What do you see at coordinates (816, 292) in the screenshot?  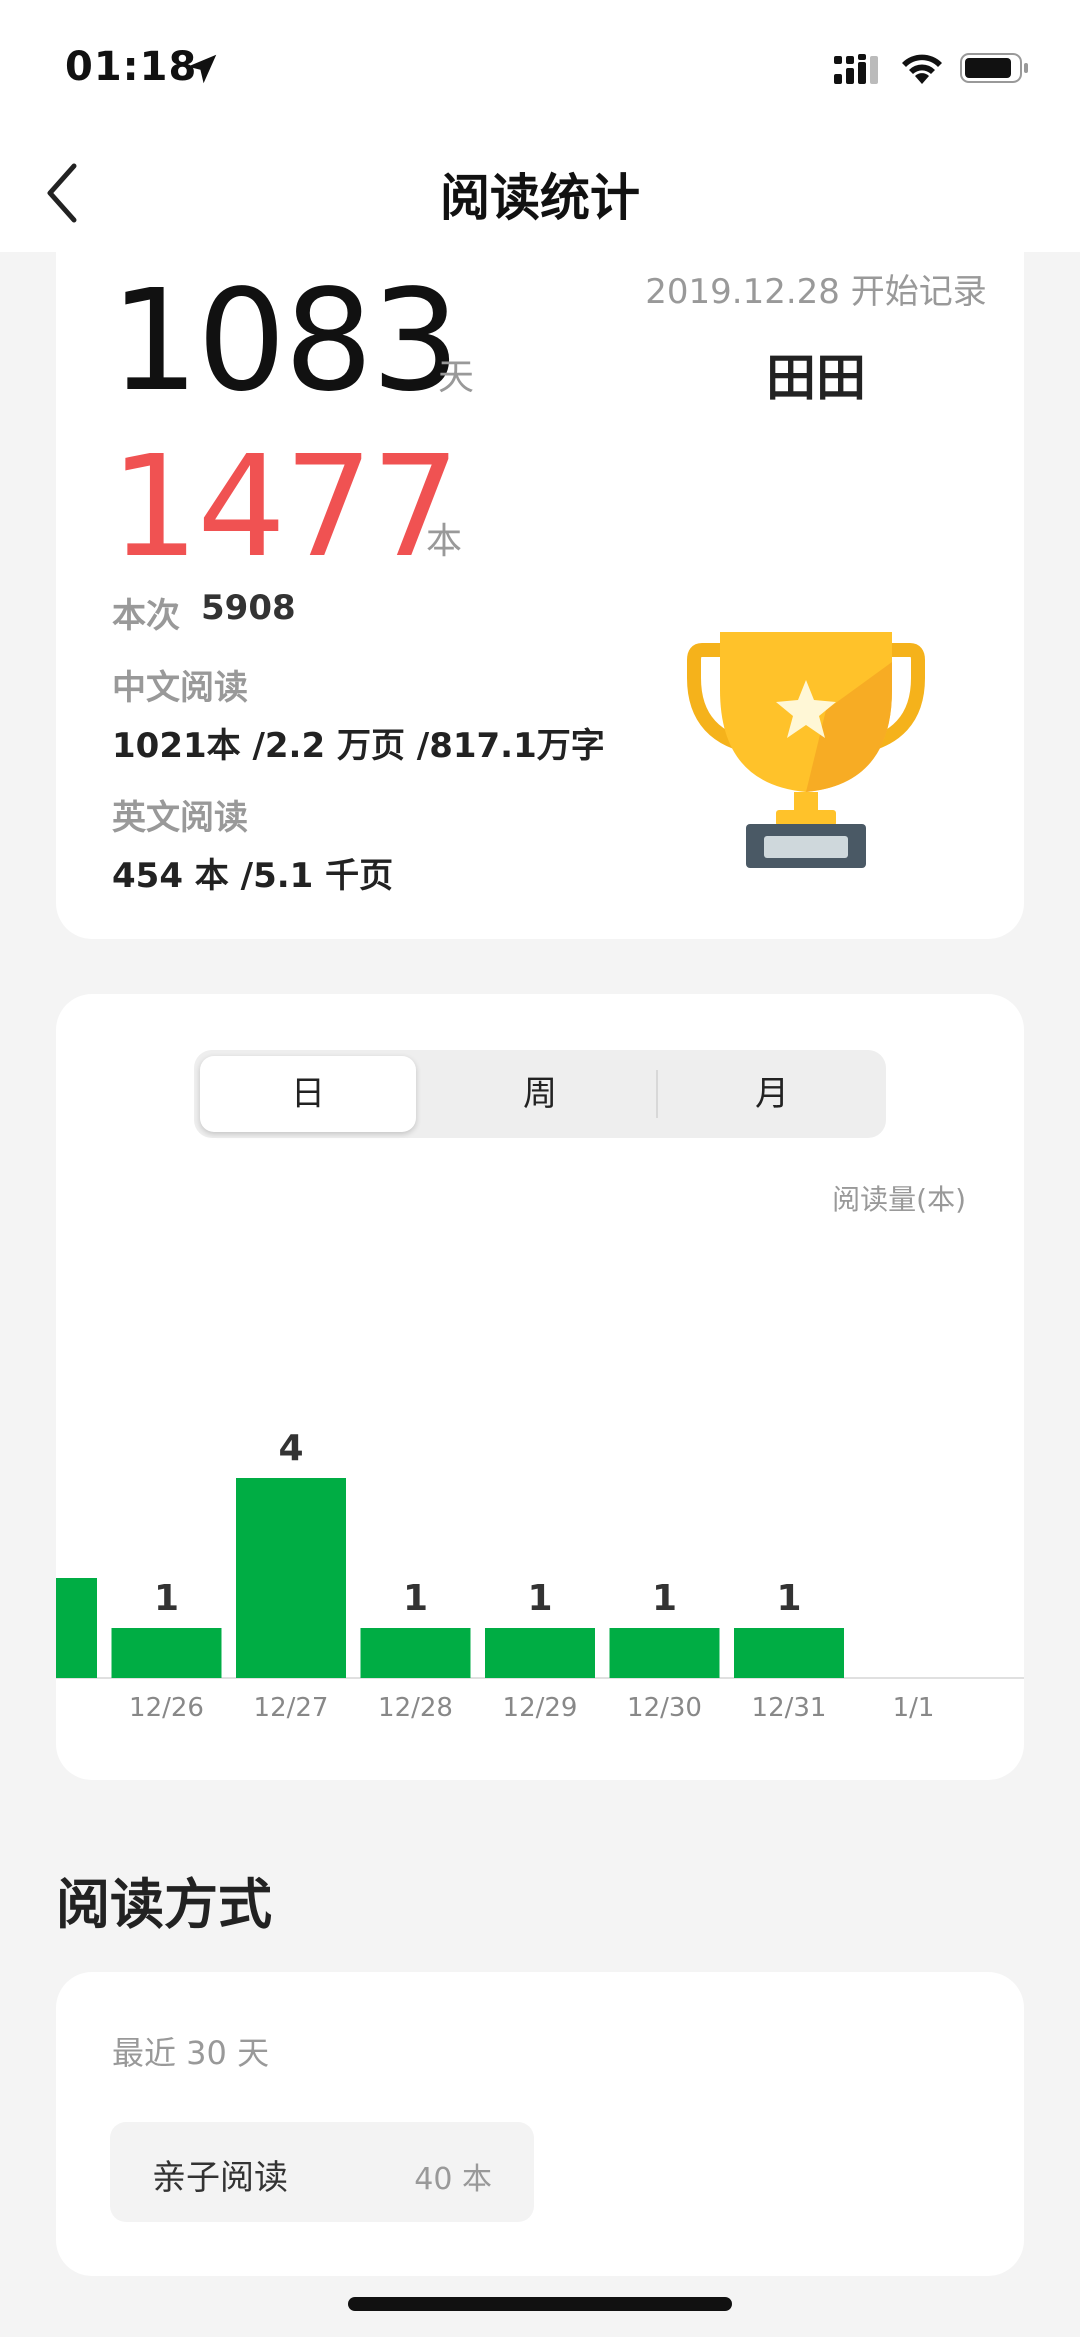 I see `record-start-date: 2019.12.28 开始记录` at bounding box center [816, 292].